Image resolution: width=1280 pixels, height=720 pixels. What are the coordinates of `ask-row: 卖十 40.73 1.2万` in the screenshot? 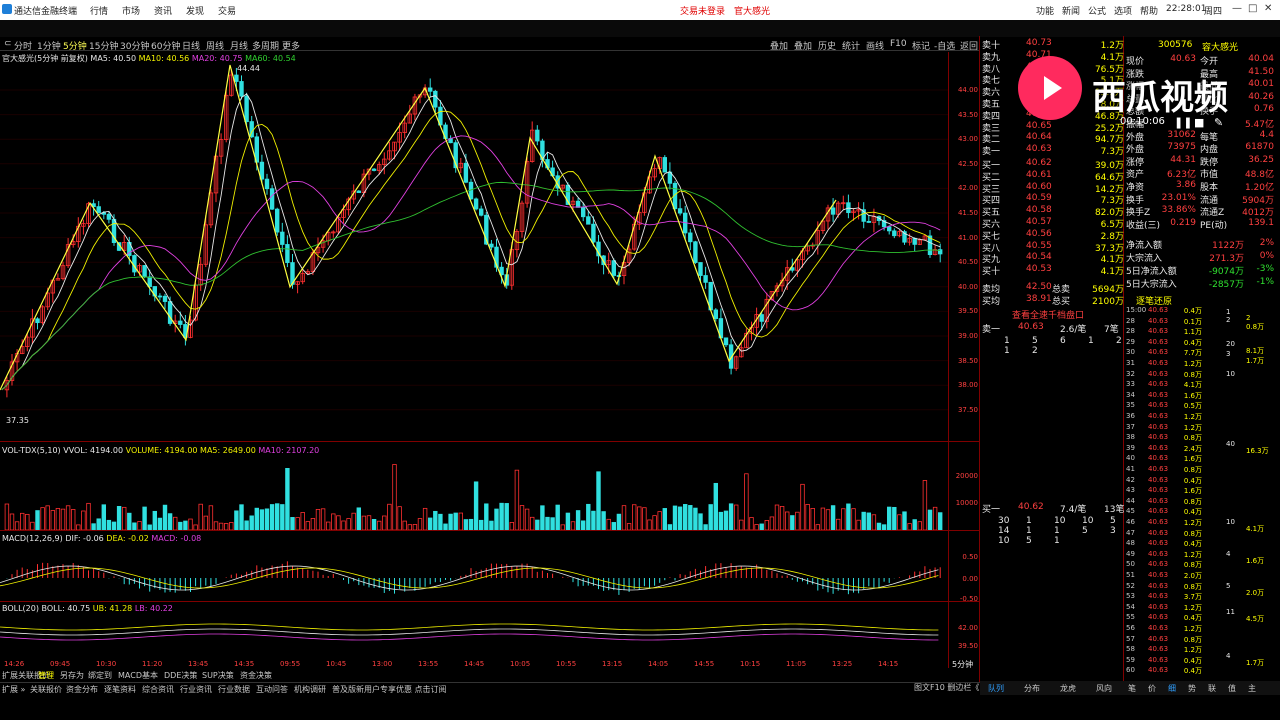 It's located at (1053, 44).